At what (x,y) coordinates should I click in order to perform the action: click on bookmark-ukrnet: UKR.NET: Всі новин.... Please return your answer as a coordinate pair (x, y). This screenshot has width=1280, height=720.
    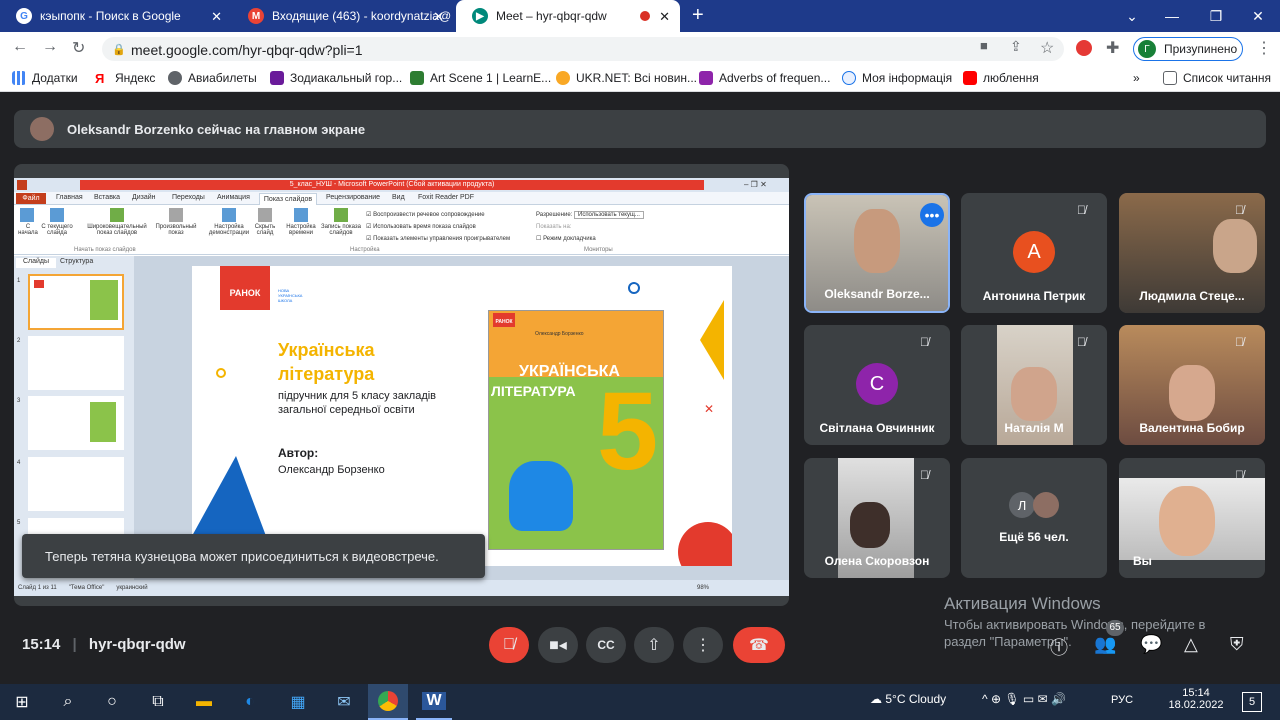
    Looking at the image, I should click on (626, 78).